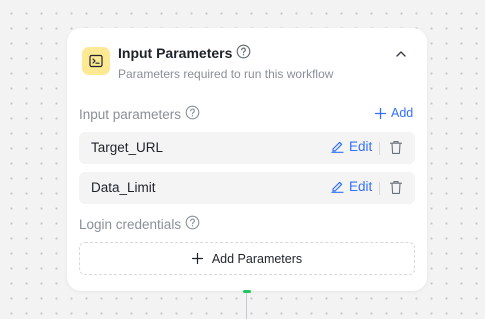  What do you see at coordinates (247, 291) in the screenshot?
I see `connector-handle` at bounding box center [247, 291].